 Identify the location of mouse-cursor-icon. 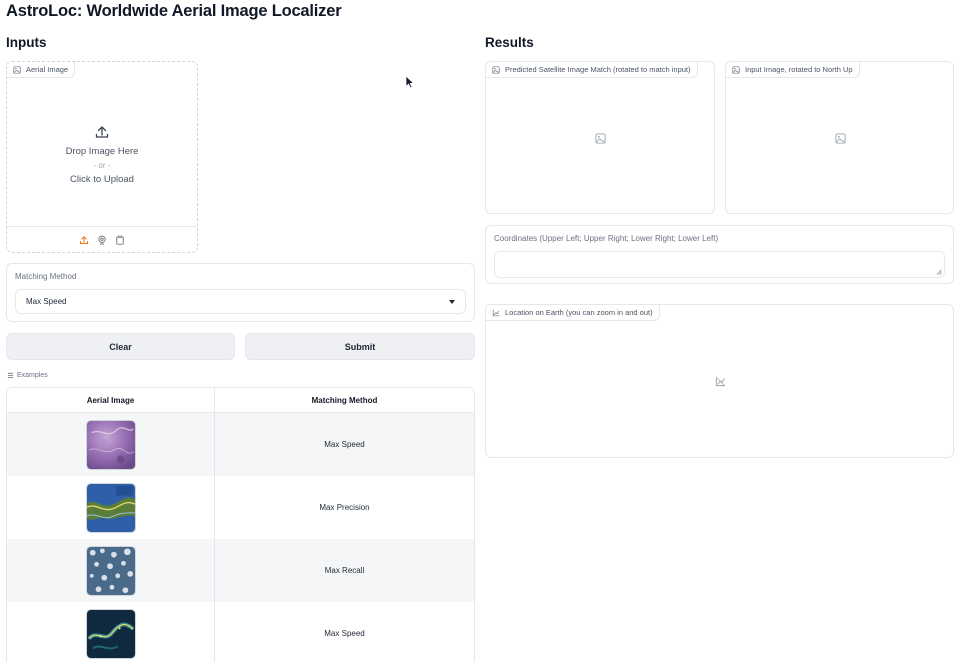
(410, 82).